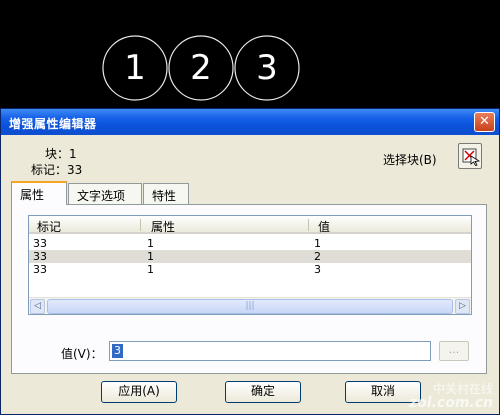 The height and width of the screenshot is (415, 500). I want to click on pick-block-icon, so click(471, 157).